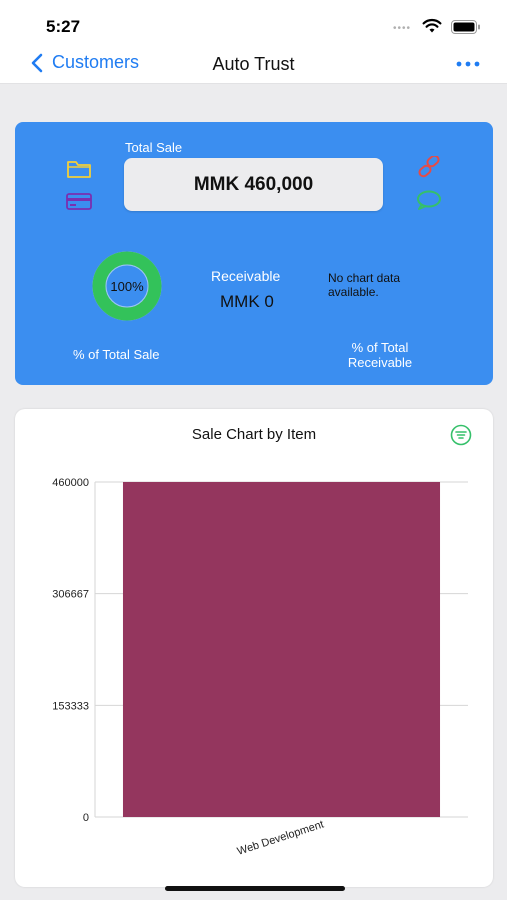 The width and height of the screenshot is (507, 900). What do you see at coordinates (70, 595) in the screenshot?
I see `y-tick-label: 306667` at bounding box center [70, 595].